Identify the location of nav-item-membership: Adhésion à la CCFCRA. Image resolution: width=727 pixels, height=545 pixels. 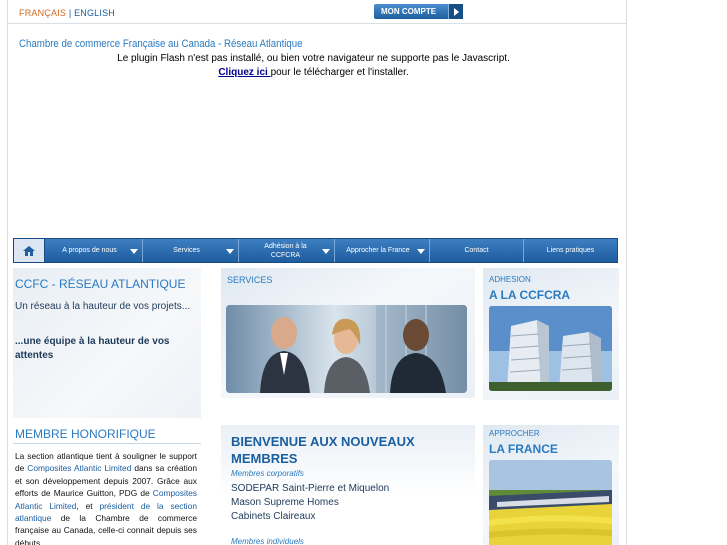
(287, 250).